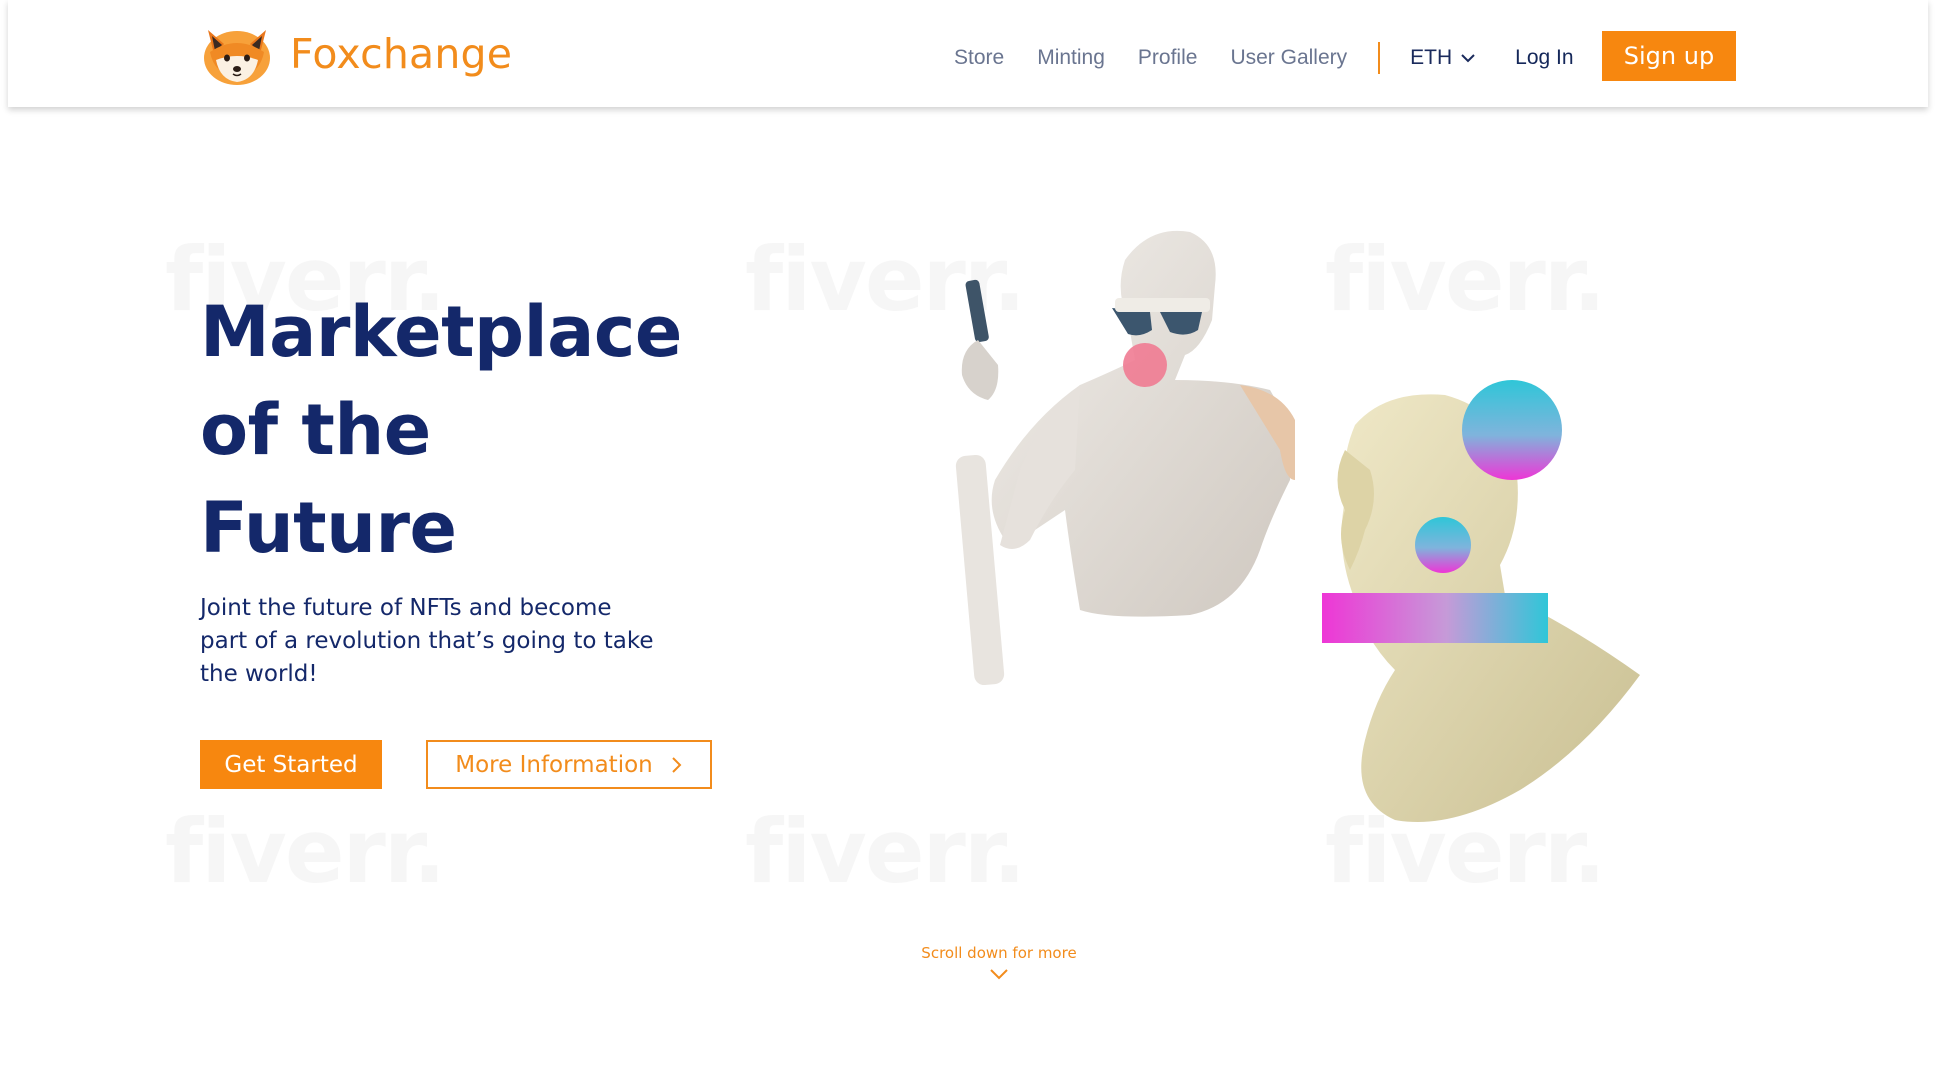 This screenshot has height=1092, width=1936. Describe the element at coordinates (441, 430) in the screenshot. I see `hero-title: Marketplace of the Future` at that location.